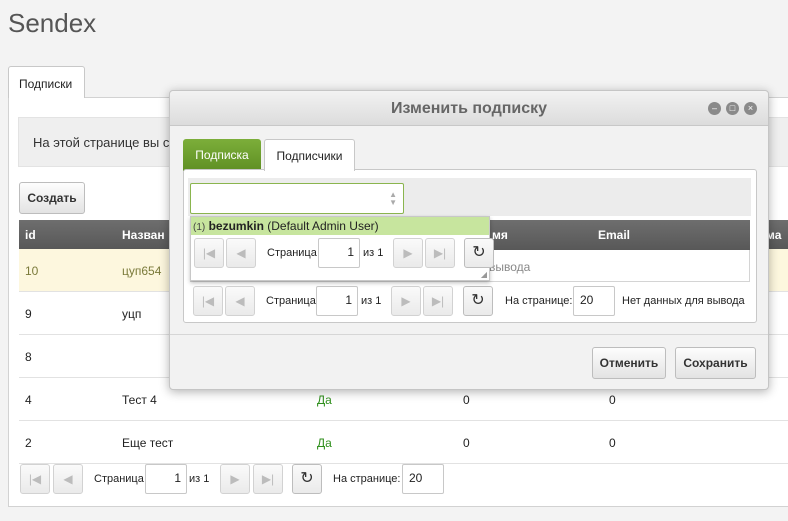 Image resolution: width=788 pixels, height=521 pixels. Describe the element at coordinates (139, 400) in the screenshot. I see `cell-name: Тест 4` at that location.